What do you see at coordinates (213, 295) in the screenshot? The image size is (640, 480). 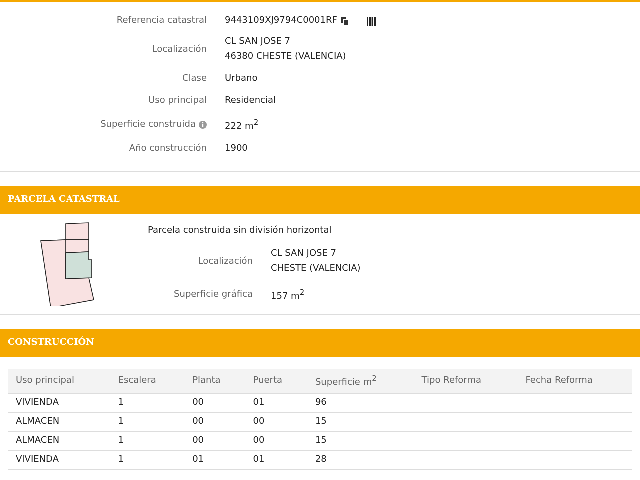 I see `field-label: Superficie gráfica` at bounding box center [213, 295].